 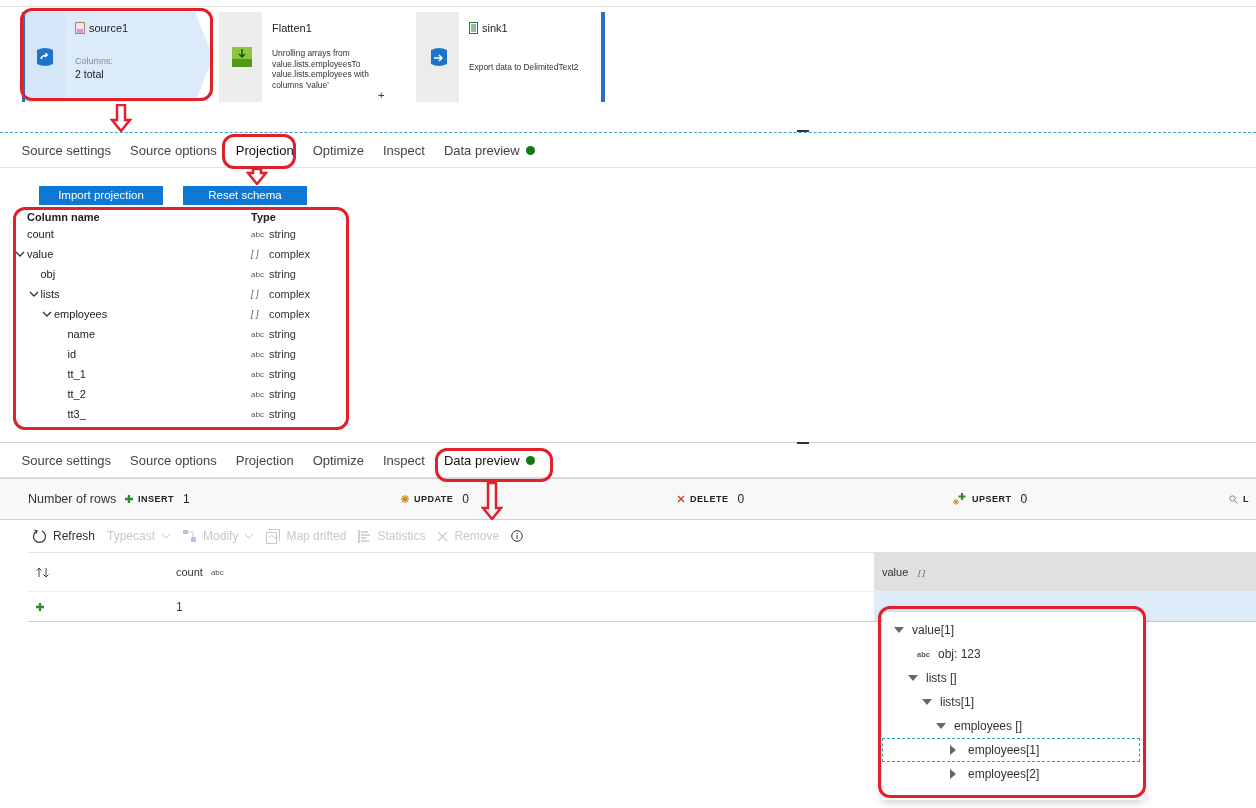 I want to click on document-icon, so click(x=473, y=28).